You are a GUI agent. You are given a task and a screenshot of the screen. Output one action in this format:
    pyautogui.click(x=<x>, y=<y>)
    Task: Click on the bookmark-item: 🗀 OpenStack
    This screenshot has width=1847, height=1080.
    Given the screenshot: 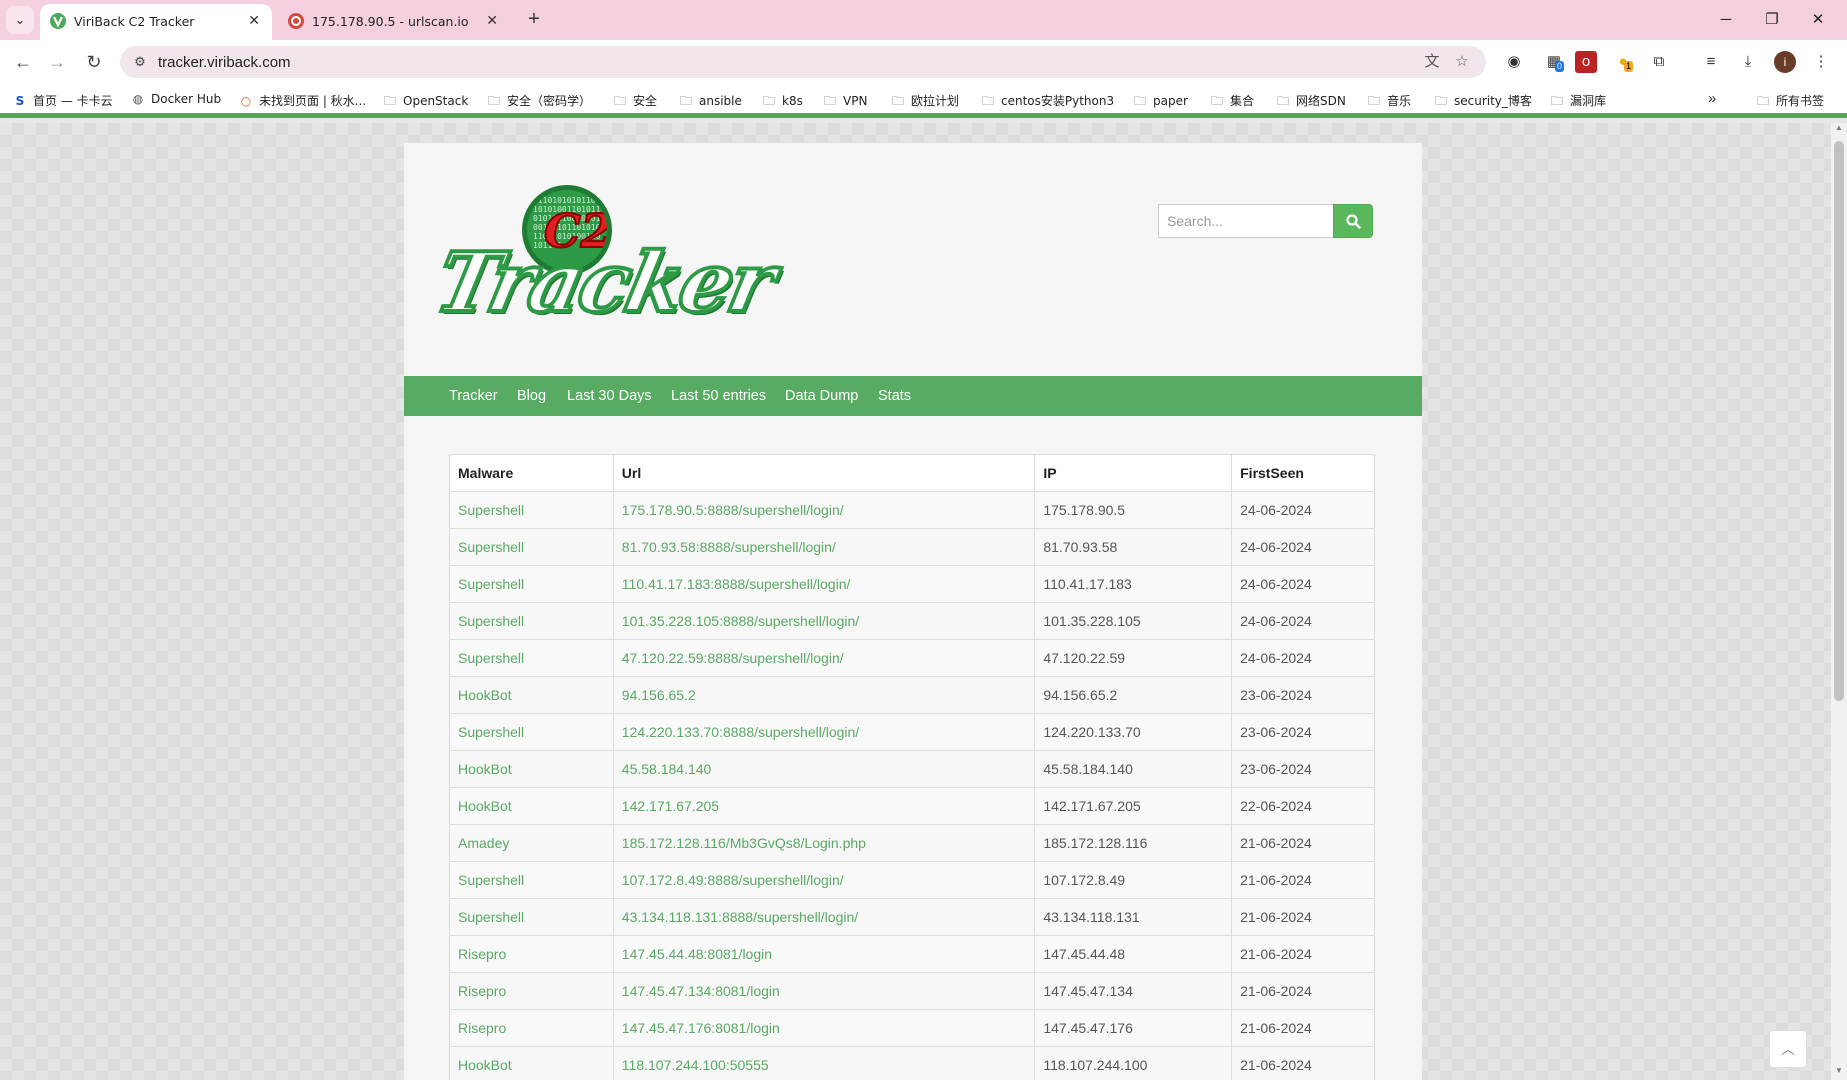 What is the action you would take?
    pyautogui.click(x=425, y=102)
    